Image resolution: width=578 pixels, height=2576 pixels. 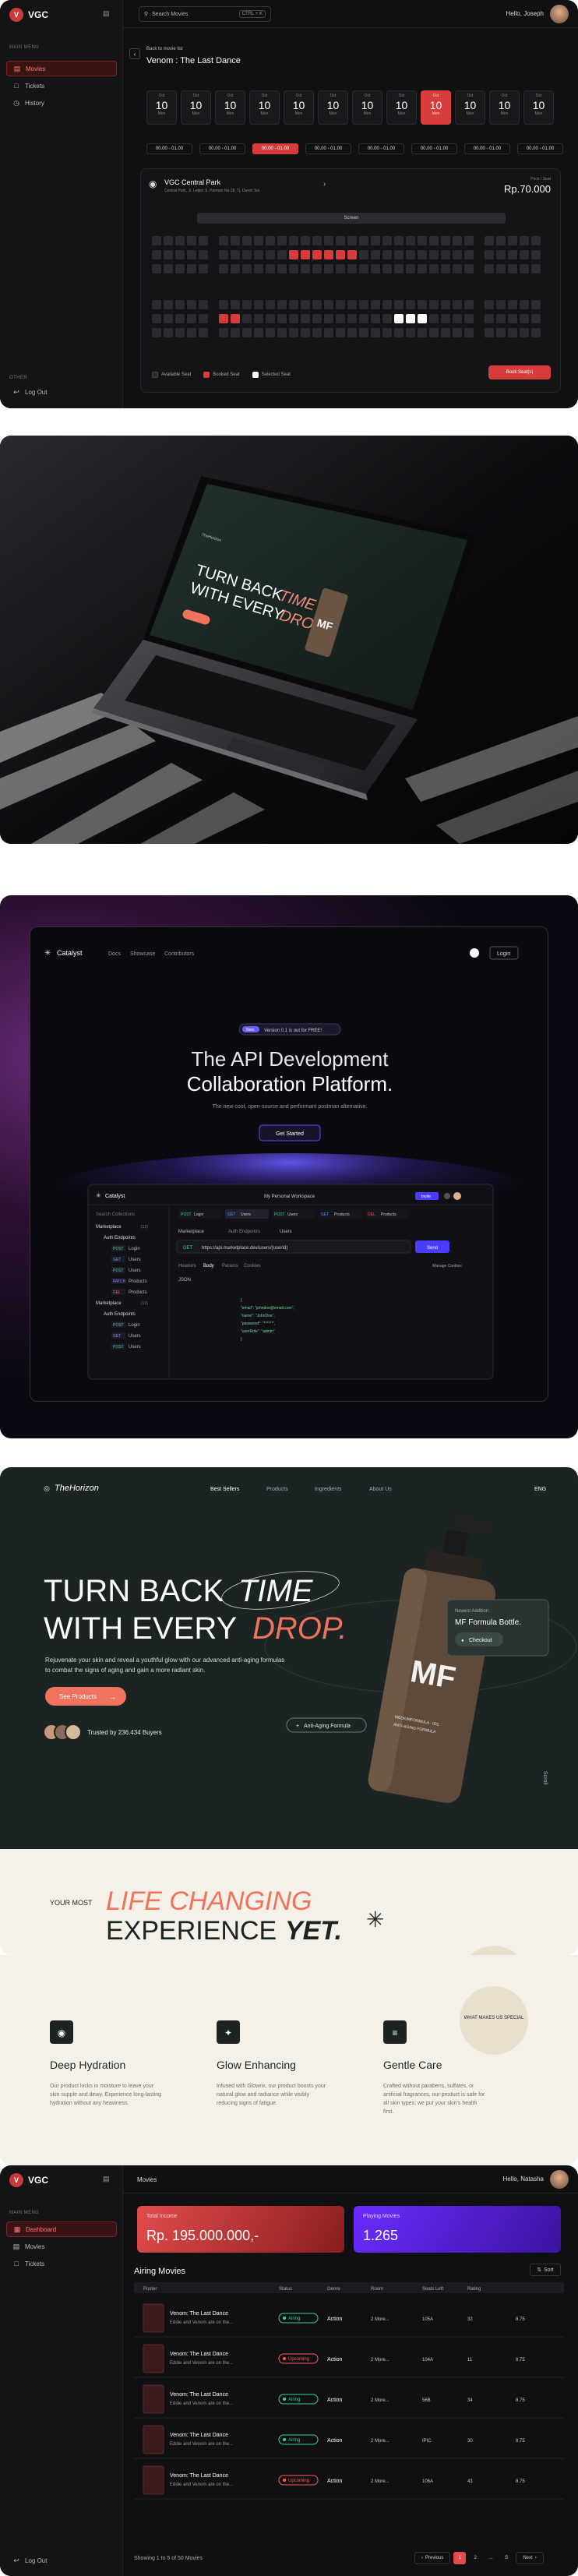 What do you see at coordinates (293, 1214) in the screenshot?
I see `request-tab: POST Users` at bounding box center [293, 1214].